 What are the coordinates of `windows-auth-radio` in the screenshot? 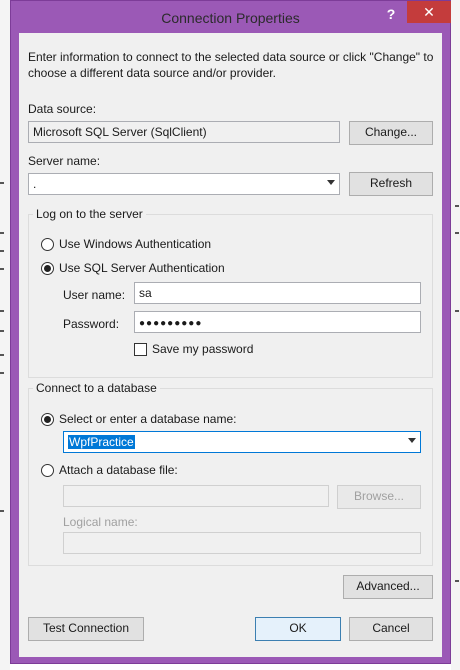 It's located at (47, 244).